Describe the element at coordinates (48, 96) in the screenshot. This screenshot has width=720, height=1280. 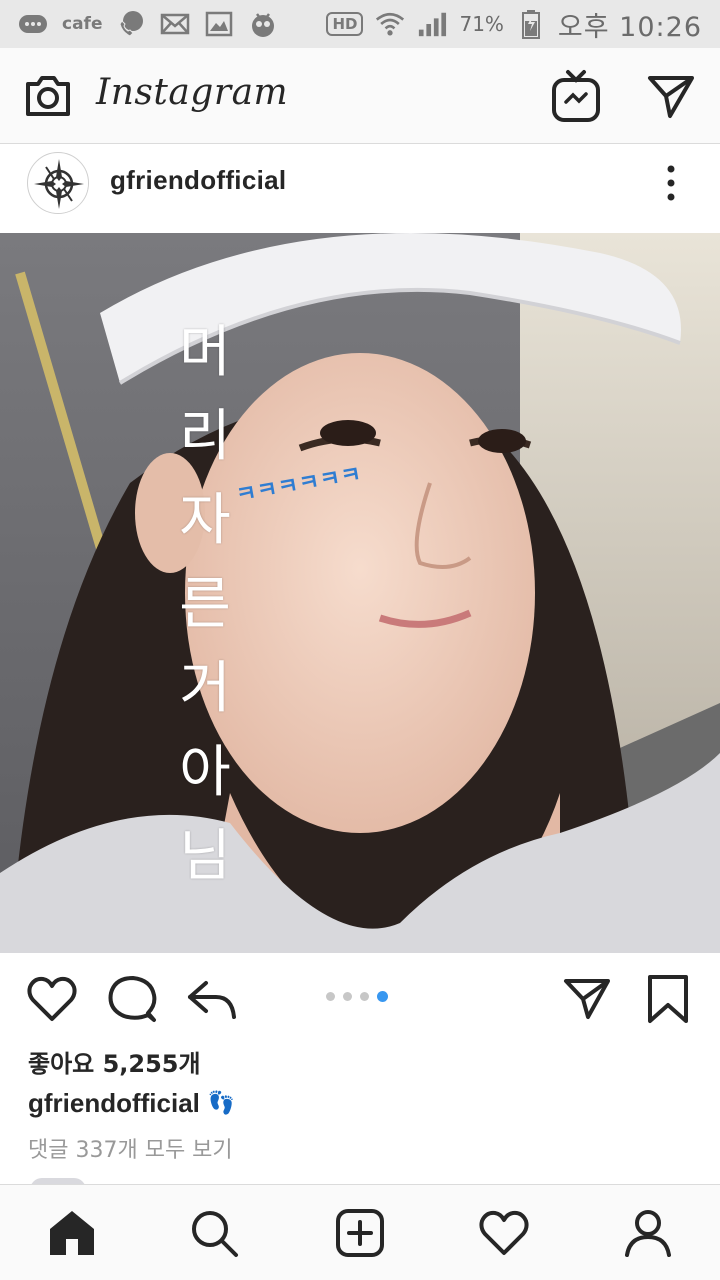
I see `camera-icon` at that location.